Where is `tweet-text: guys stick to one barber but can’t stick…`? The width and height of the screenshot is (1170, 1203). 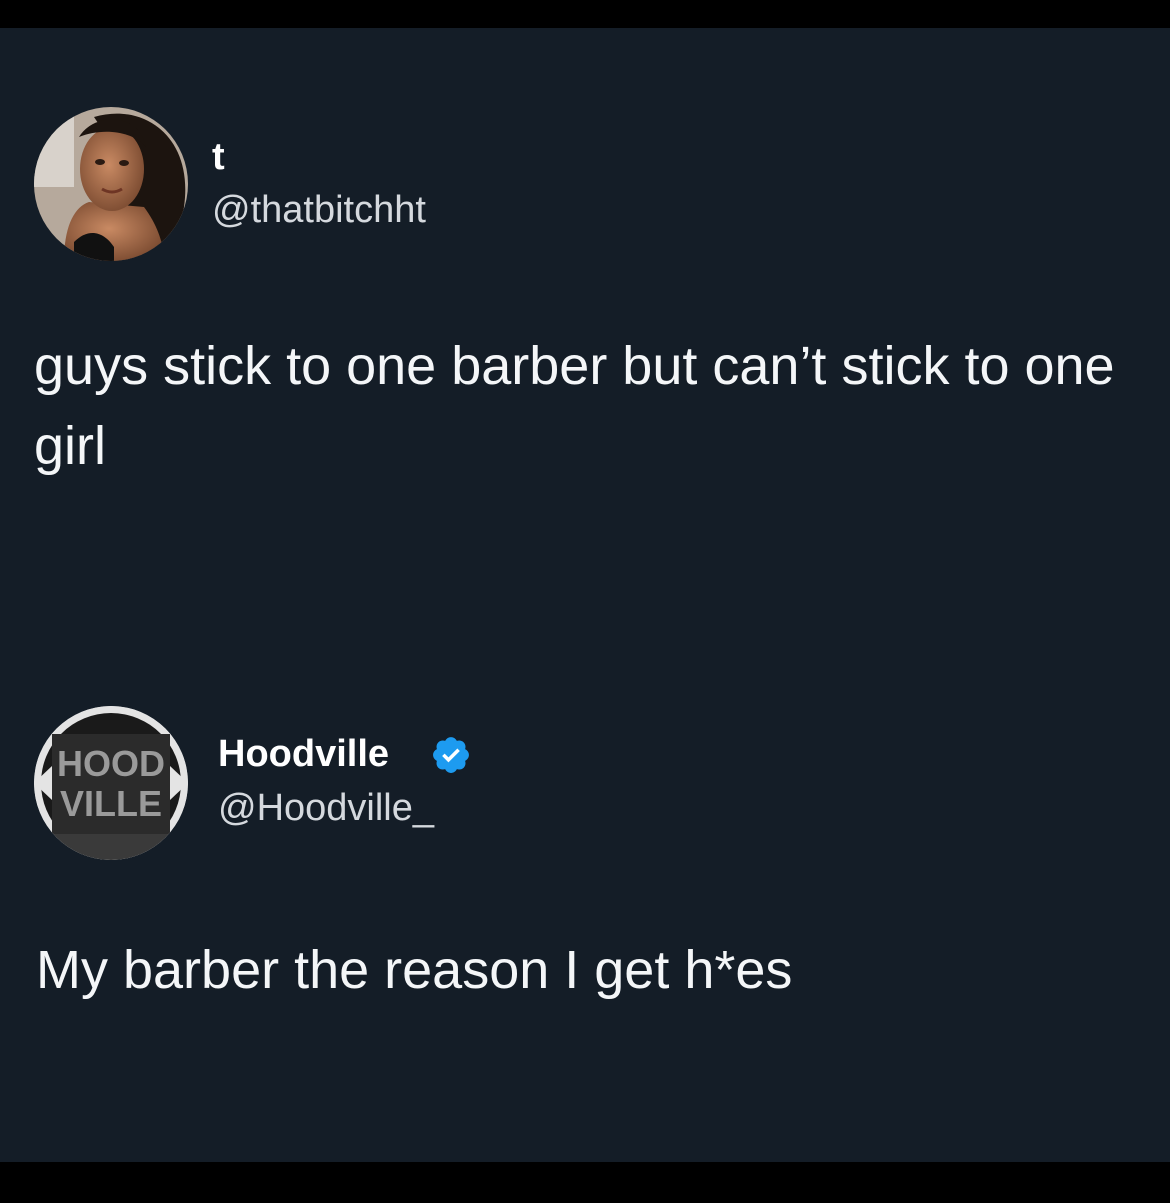
tweet-text: guys stick to one barber but can’t stick… is located at coordinates (574, 406).